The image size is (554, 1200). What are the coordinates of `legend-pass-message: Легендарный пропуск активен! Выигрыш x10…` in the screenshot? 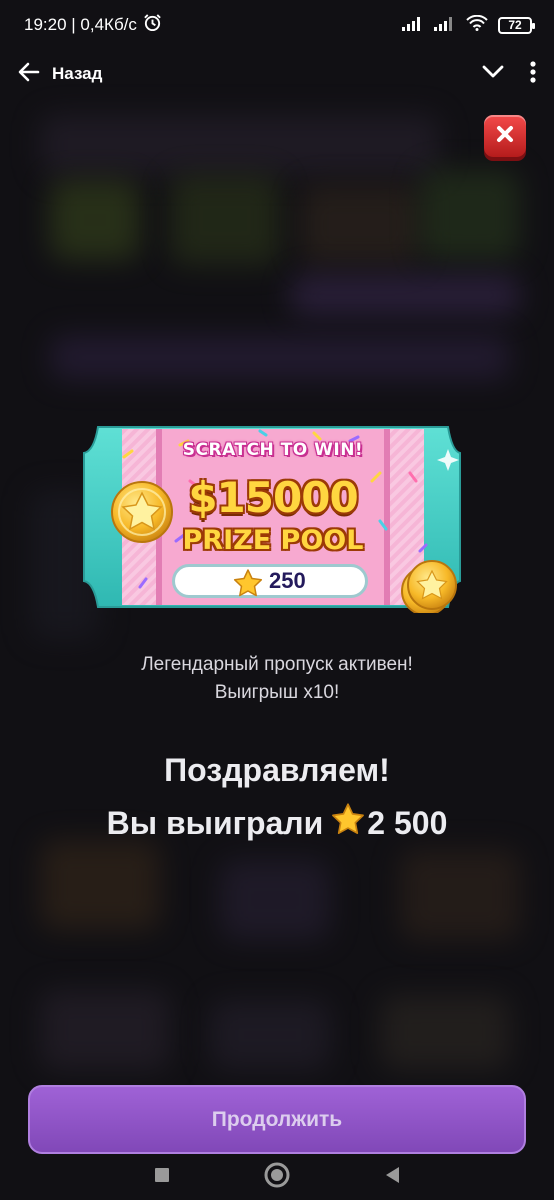 It's located at (277, 679).